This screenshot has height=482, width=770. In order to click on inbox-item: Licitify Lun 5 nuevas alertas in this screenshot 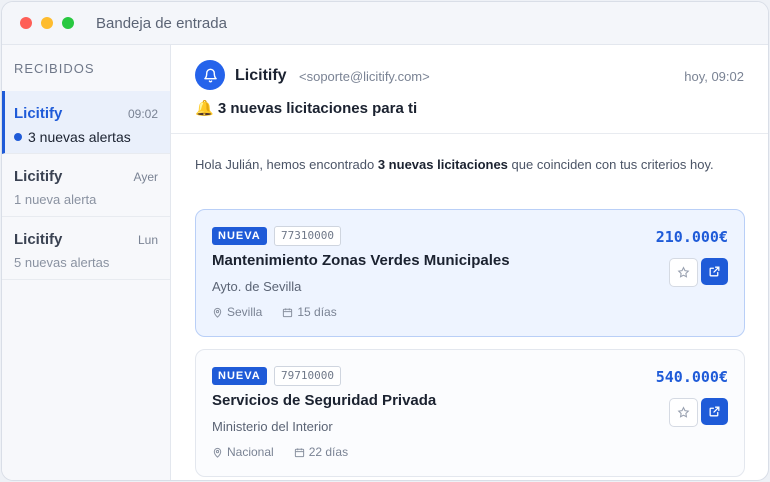, I will do `click(86, 248)`.